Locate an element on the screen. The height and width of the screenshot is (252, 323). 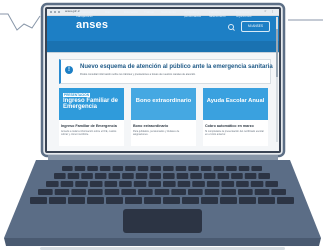
menu-item-jubilados: Jubilados y pensionados is located at coordinates (196, 14).